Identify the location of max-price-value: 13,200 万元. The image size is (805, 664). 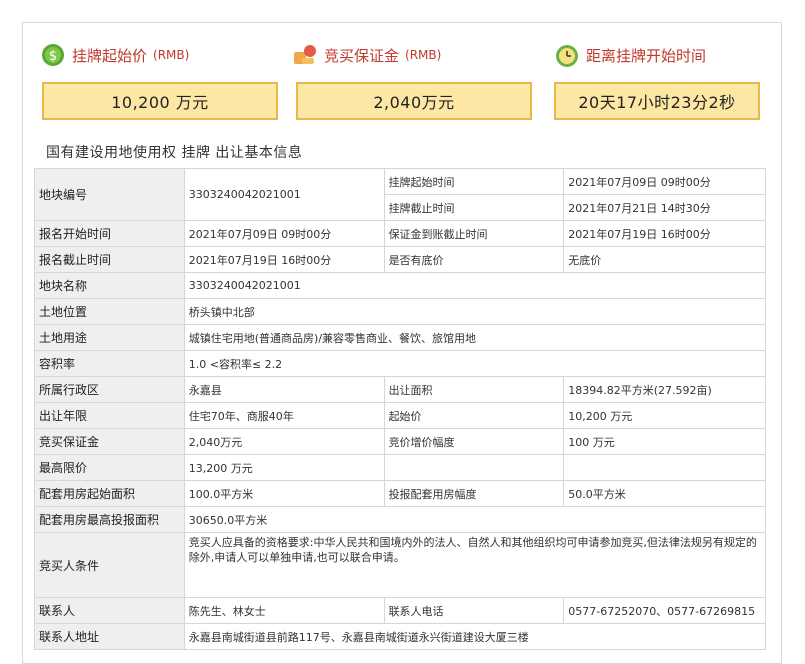
(284, 467).